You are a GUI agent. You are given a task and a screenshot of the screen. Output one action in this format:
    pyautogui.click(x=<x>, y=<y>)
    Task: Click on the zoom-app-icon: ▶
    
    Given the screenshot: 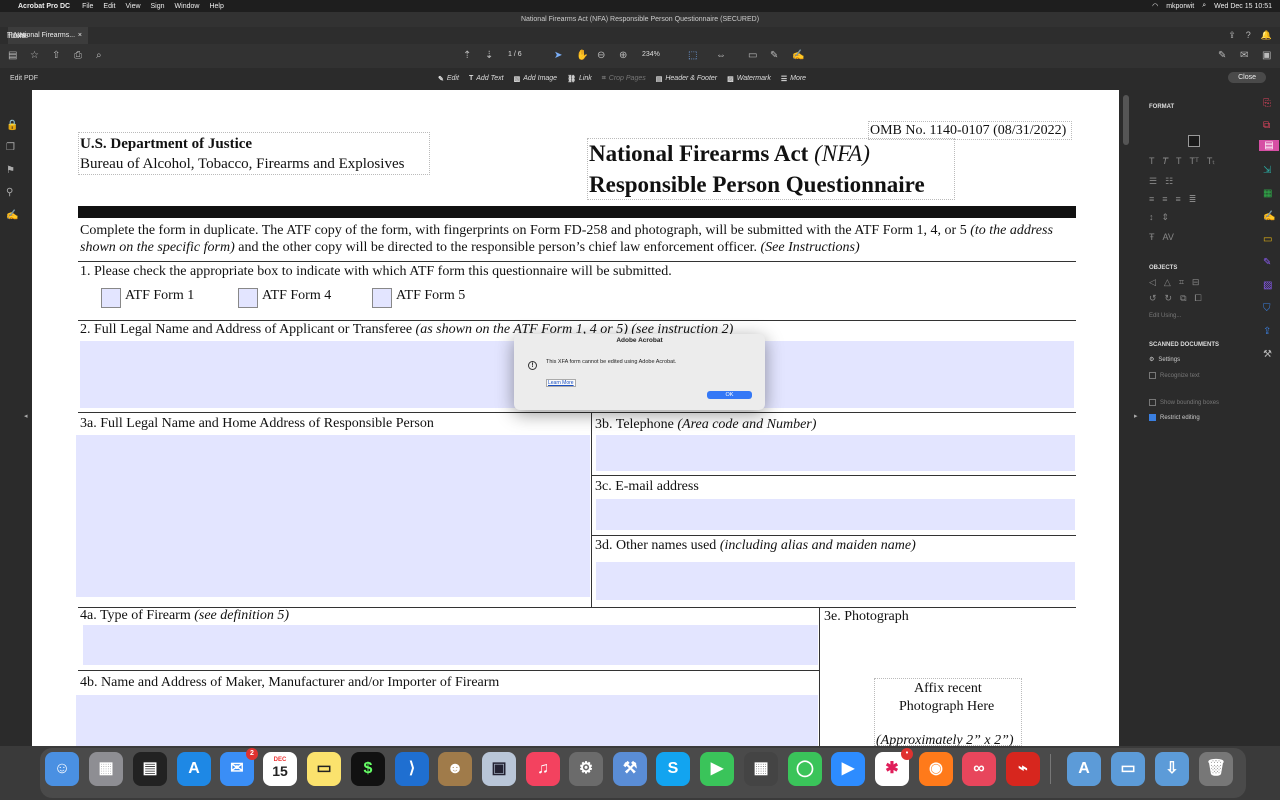 What is the action you would take?
    pyautogui.click(x=848, y=769)
    